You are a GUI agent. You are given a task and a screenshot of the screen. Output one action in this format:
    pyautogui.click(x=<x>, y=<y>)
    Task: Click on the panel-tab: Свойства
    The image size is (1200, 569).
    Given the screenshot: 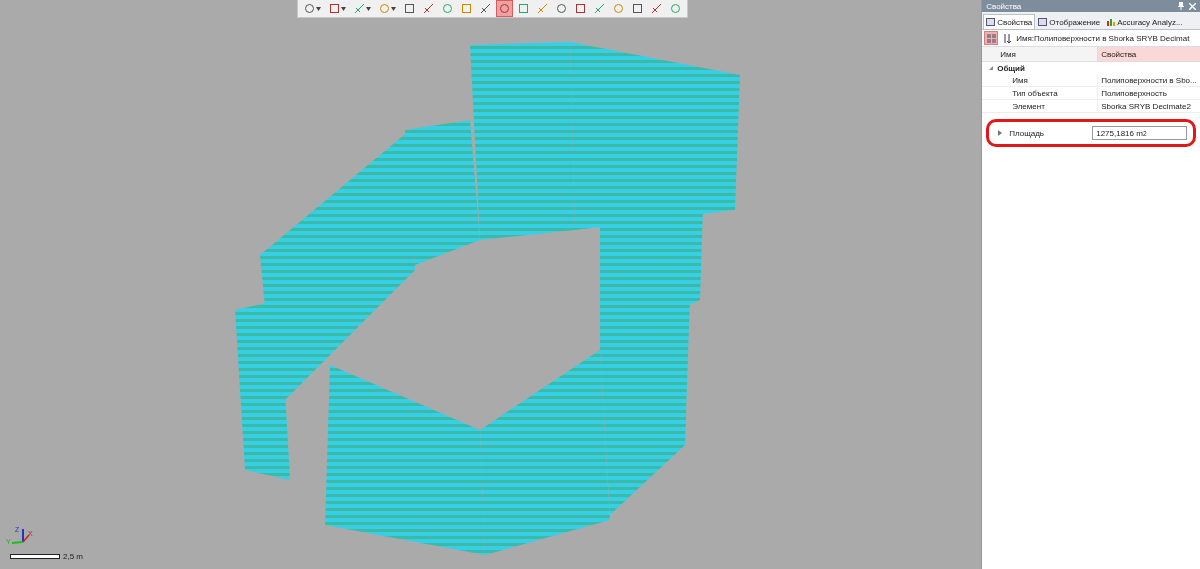 What is the action you would take?
    pyautogui.click(x=1009, y=21)
    